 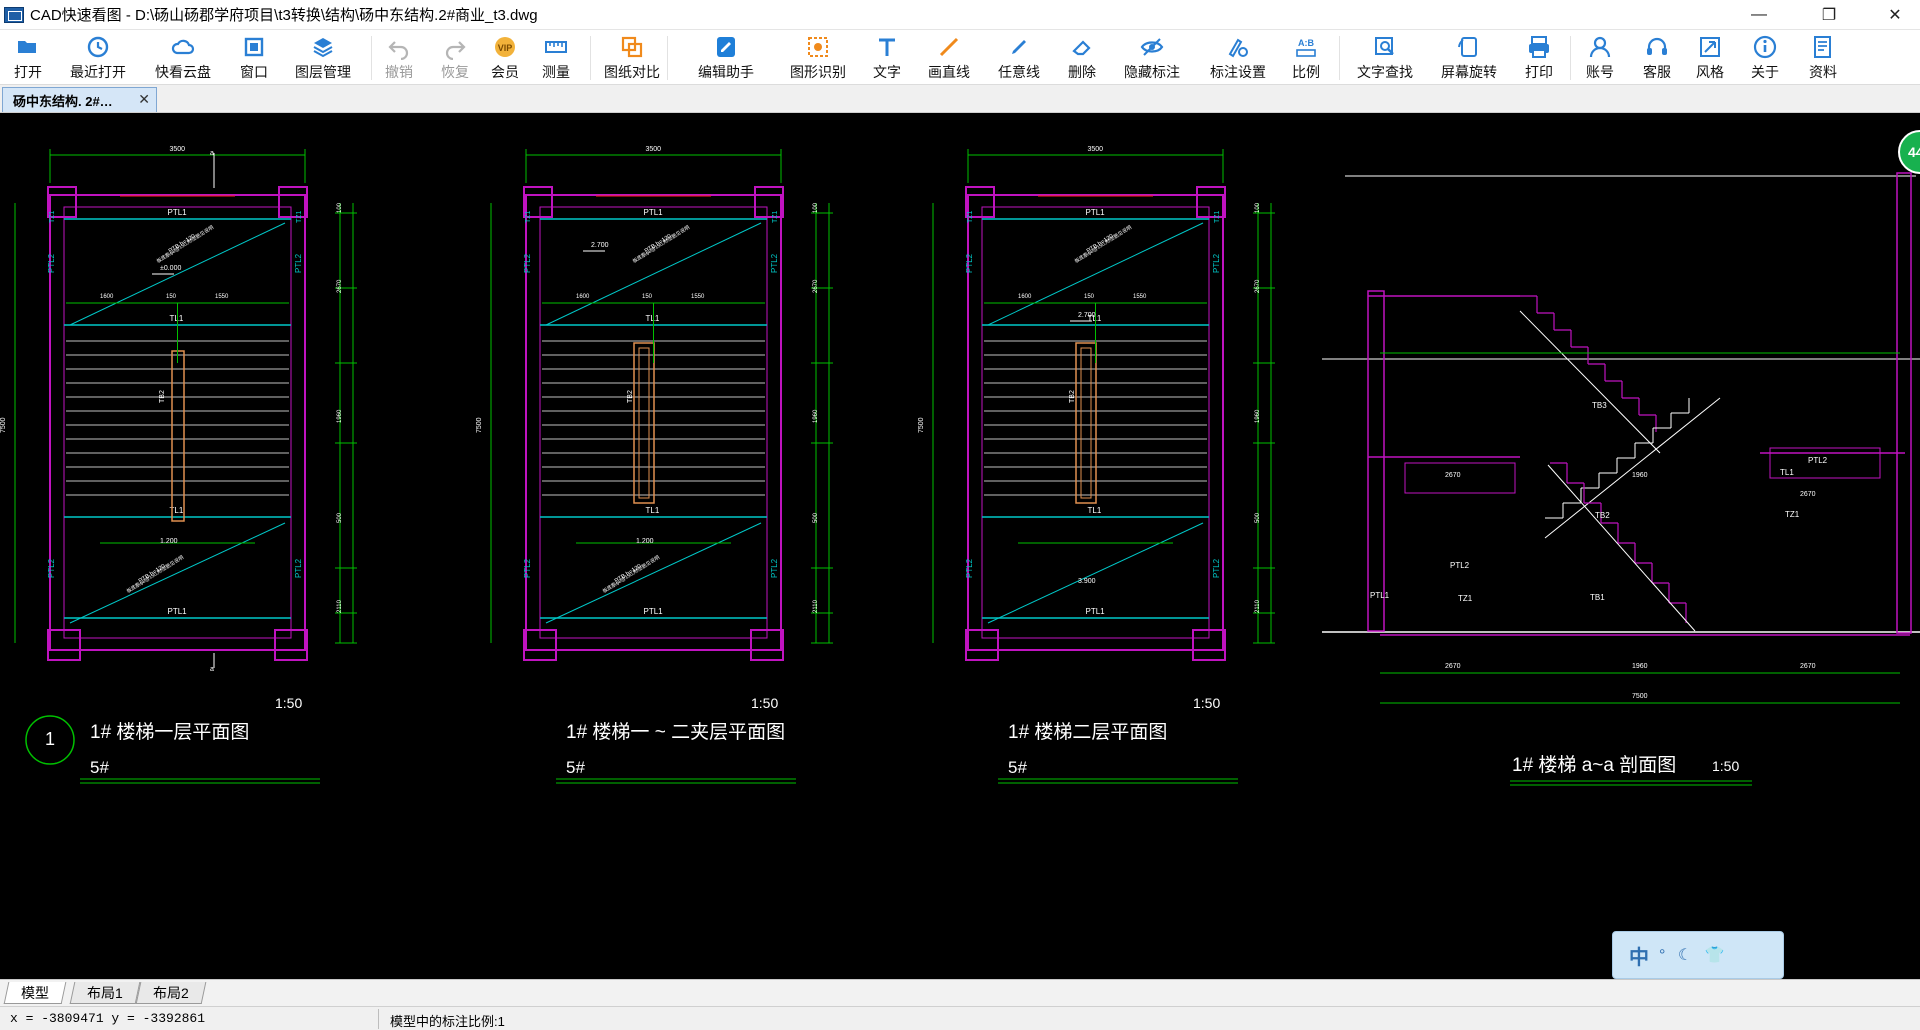 I want to click on dimension-text: 7500, so click(x=3, y=425).